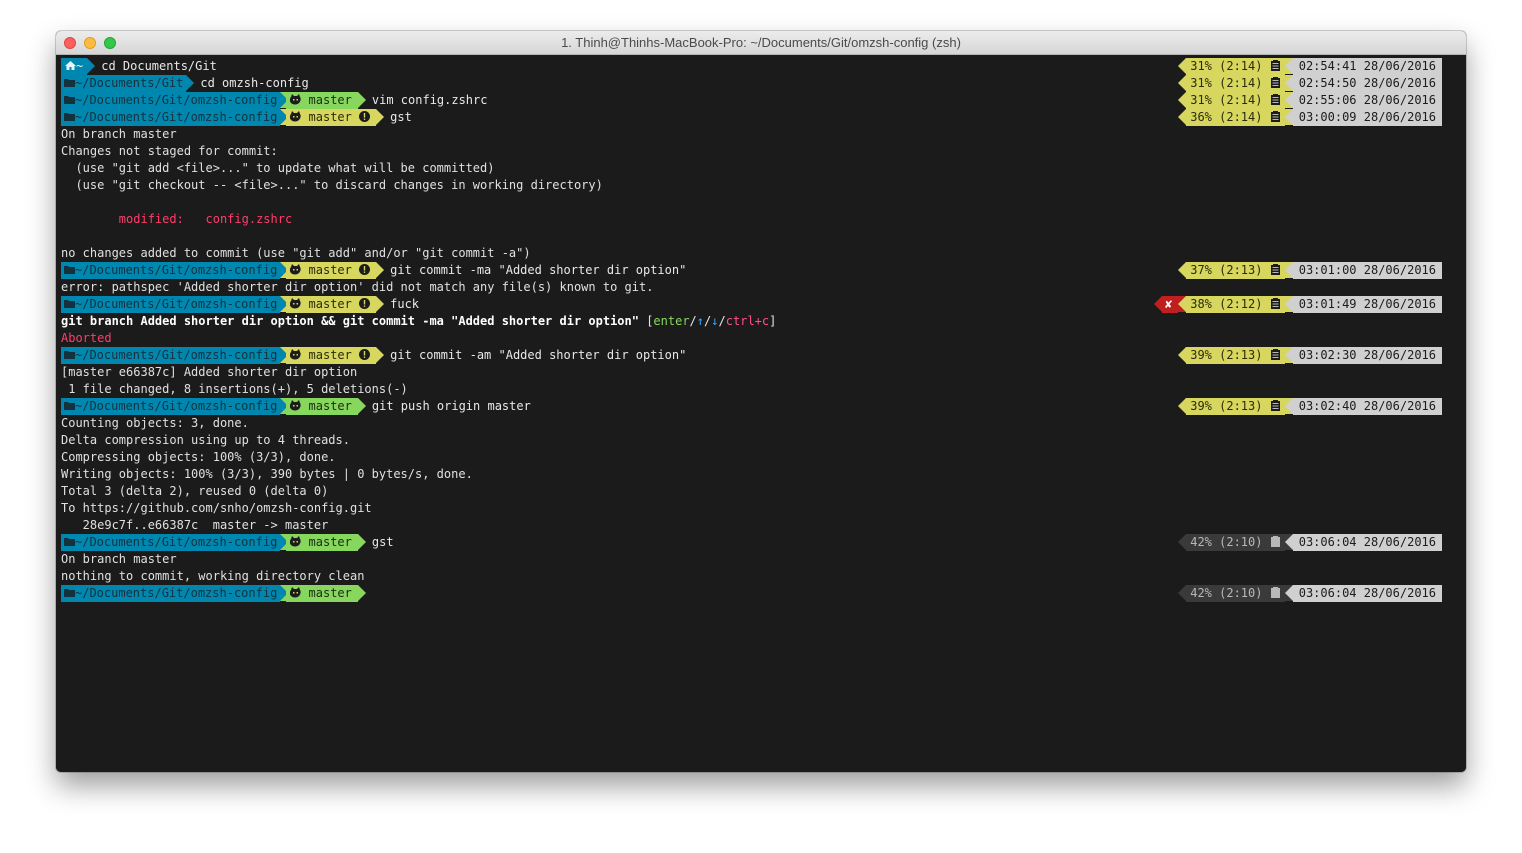 This screenshot has height=853, width=1522. Describe the element at coordinates (70, 65) in the screenshot. I see `home-icon` at that location.